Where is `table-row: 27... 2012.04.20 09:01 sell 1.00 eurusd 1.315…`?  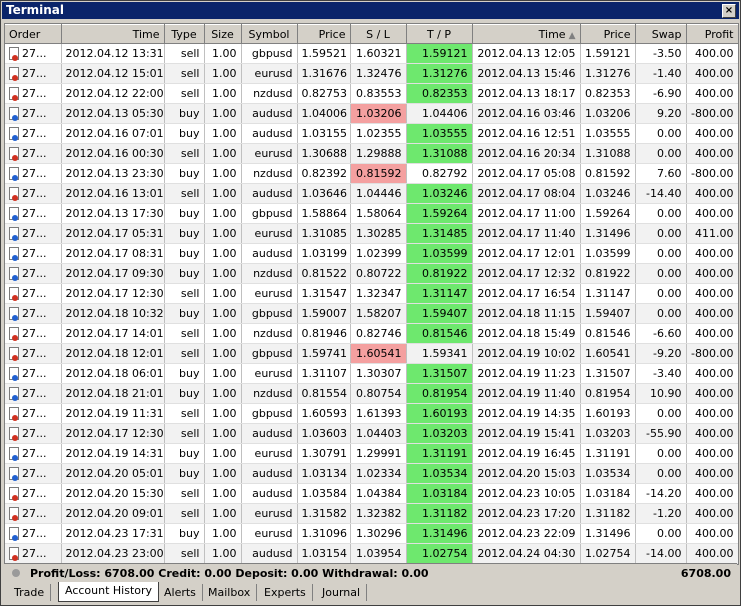
table-row: 27... 2012.04.20 09:01 sell 1.00 eurusd 1.315… is located at coordinates (371, 513).